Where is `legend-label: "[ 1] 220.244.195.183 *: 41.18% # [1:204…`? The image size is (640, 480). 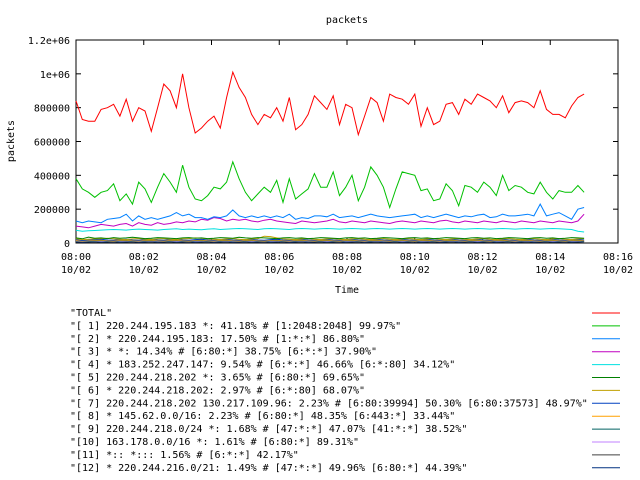 legend-label: "[ 1] 220.244.195.183 *: 41.18% # [1:204… is located at coordinates (235, 326).